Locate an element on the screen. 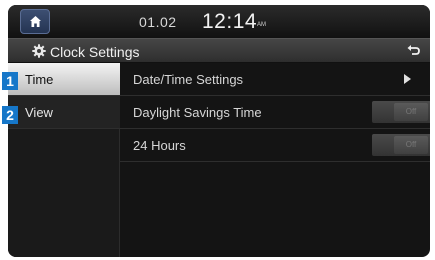  ampm-indicator: AM is located at coordinates (261, 25).